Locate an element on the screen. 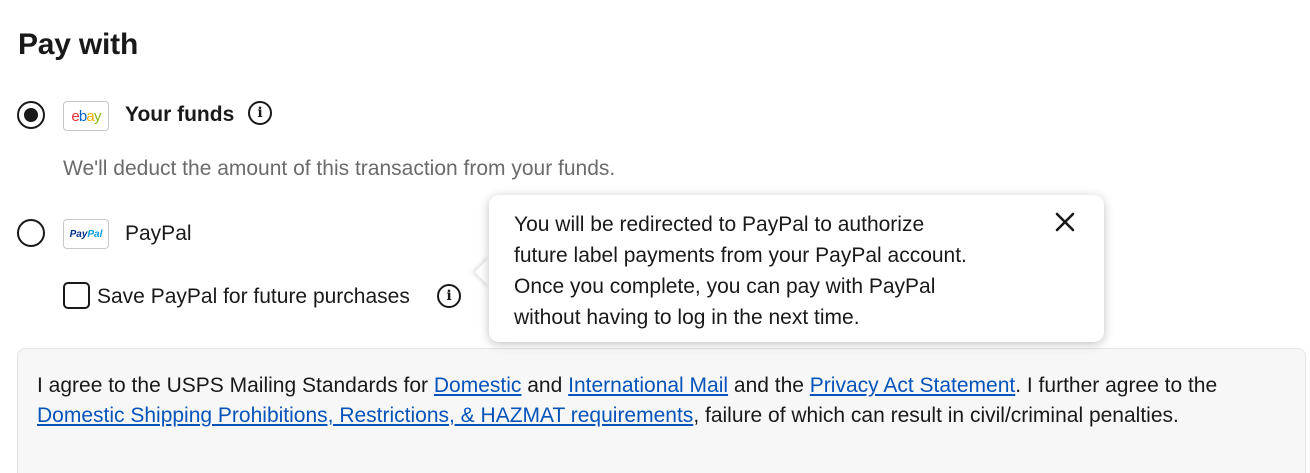 This screenshot has width=1310, height=473. paypal-logo: PayPal is located at coordinates (86, 234).